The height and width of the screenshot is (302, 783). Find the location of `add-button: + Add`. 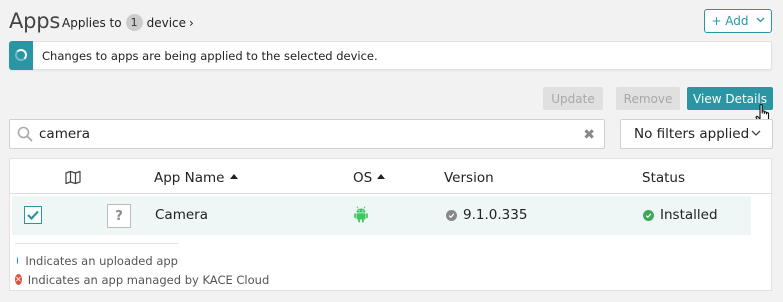

add-button: + Add is located at coordinates (738, 21).